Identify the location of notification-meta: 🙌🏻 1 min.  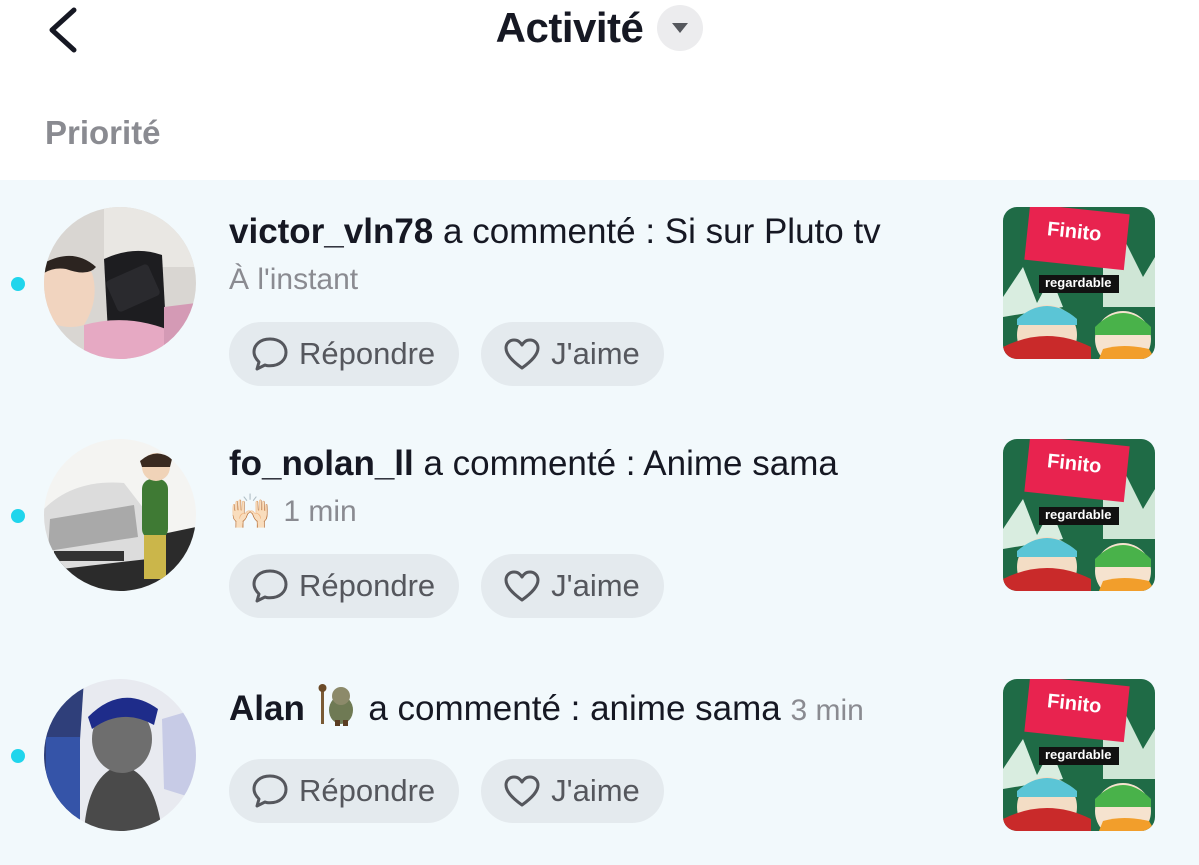
(609, 512).